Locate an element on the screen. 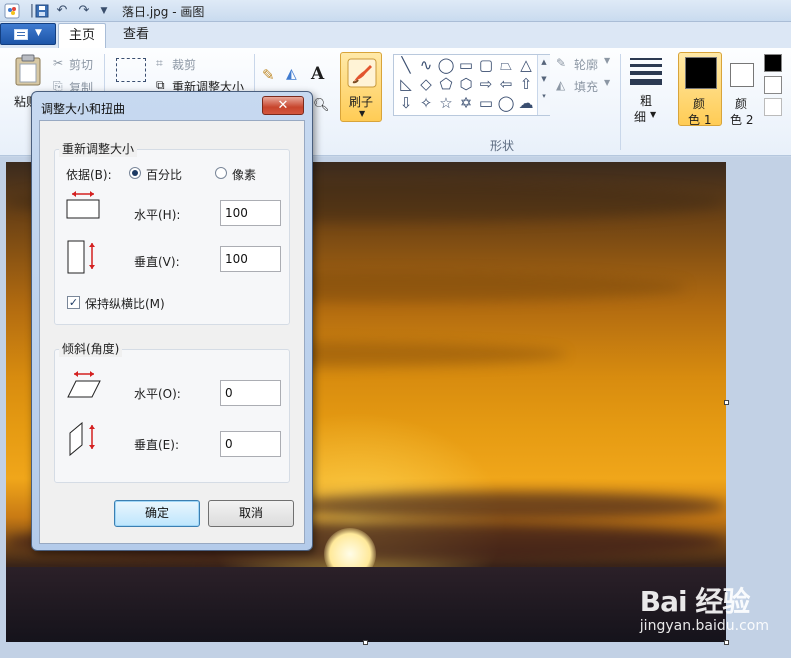 The image size is (791, 658). pencil-icon: ✎ is located at coordinates (268, 75).